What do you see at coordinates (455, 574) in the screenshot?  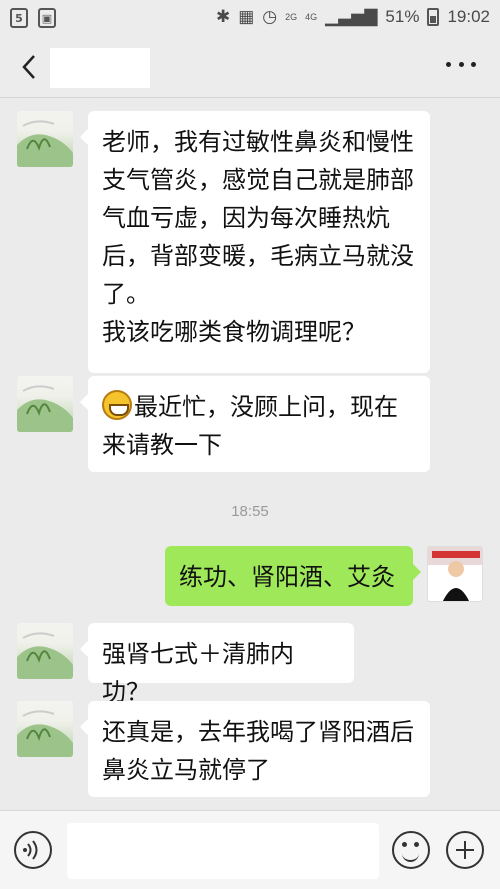 I see `user-avatar` at bounding box center [455, 574].